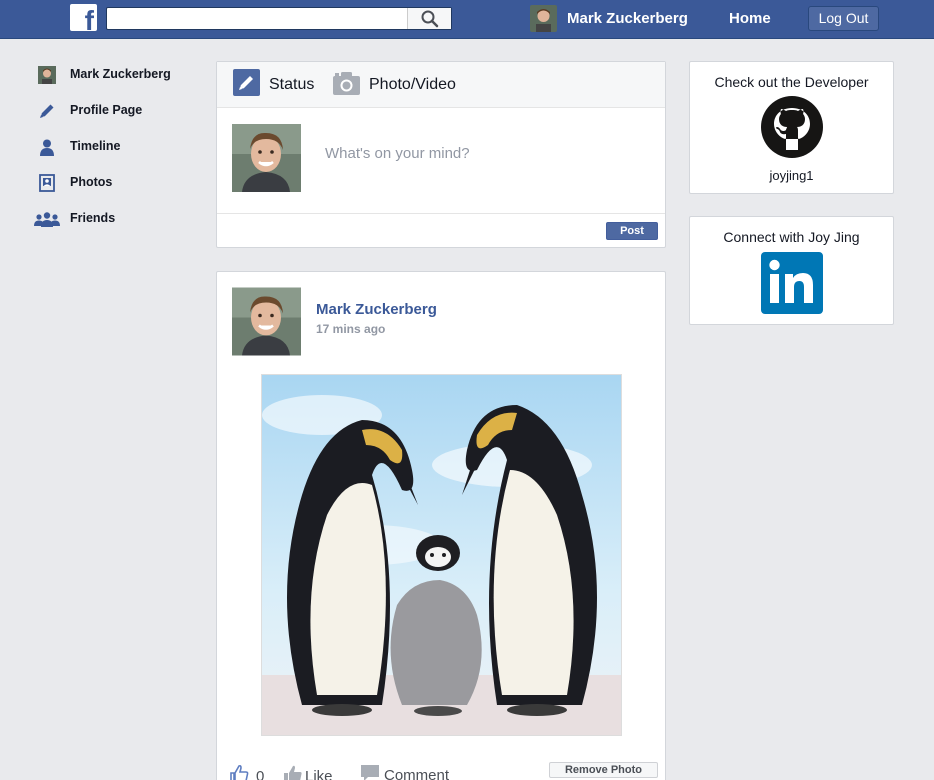 The width and height of the screenshot is (934, 780). I want to click on like-label: Like, so click(319, 773).